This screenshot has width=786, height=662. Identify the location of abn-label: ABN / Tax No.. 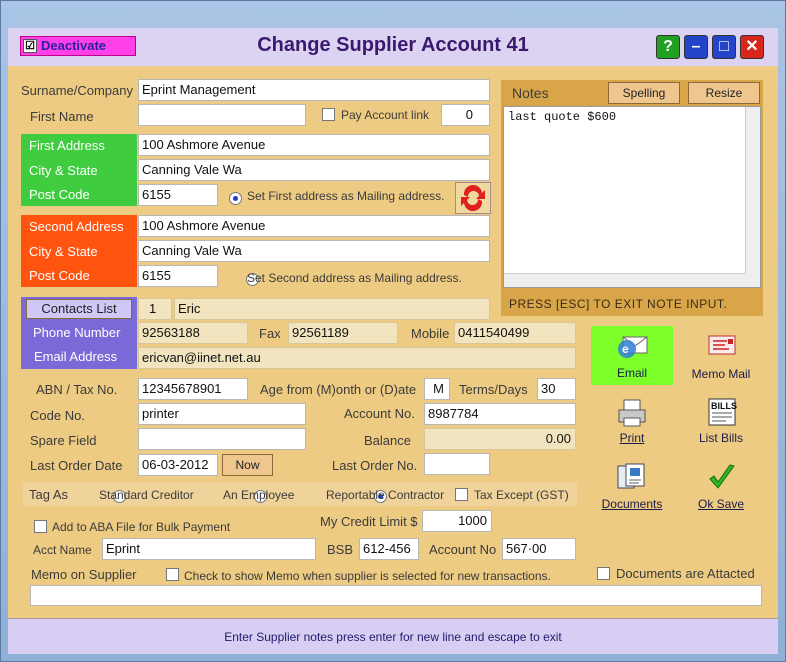
(77, 389).